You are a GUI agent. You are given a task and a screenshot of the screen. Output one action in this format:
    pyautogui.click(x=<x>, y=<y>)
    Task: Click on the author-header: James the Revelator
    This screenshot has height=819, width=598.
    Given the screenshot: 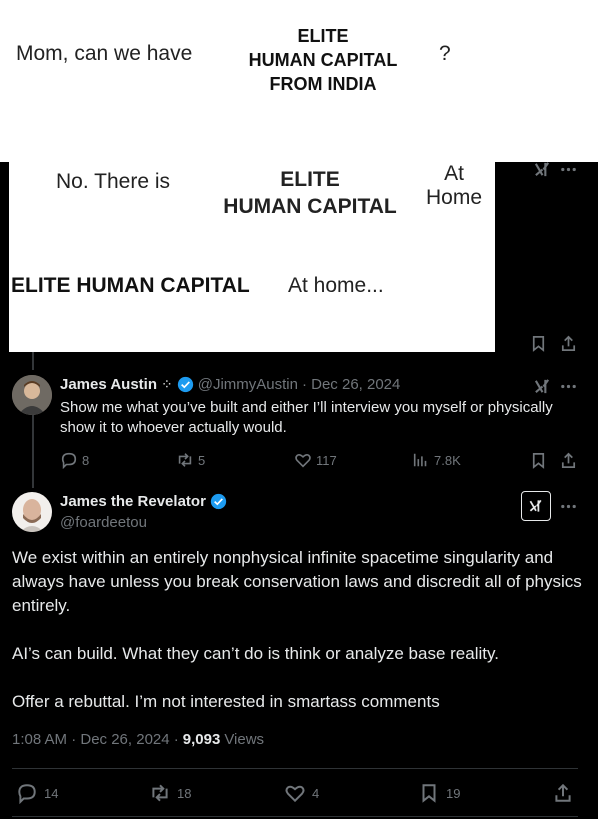 What is the action you would take?
    pyautogui.click(x=143, y=501)
    